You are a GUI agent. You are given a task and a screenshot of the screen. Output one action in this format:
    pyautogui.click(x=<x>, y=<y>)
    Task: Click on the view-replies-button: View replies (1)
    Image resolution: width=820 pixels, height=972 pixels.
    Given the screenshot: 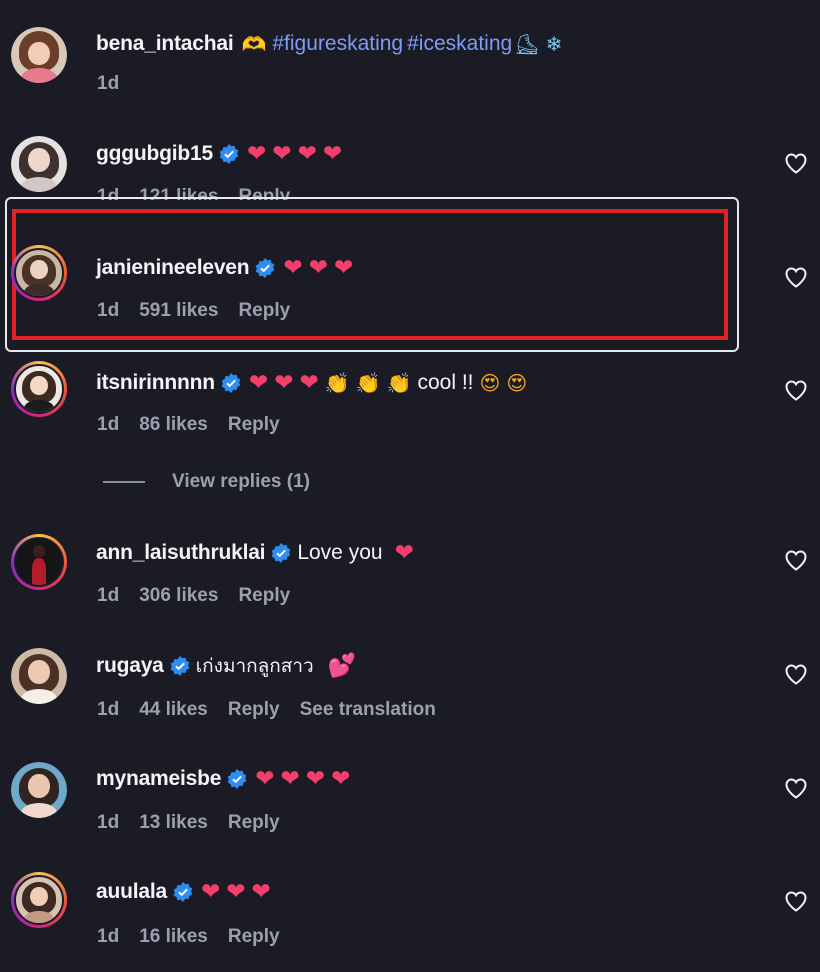 What is the action you would take?
    pyautogui.click(x=206, y=482)
    